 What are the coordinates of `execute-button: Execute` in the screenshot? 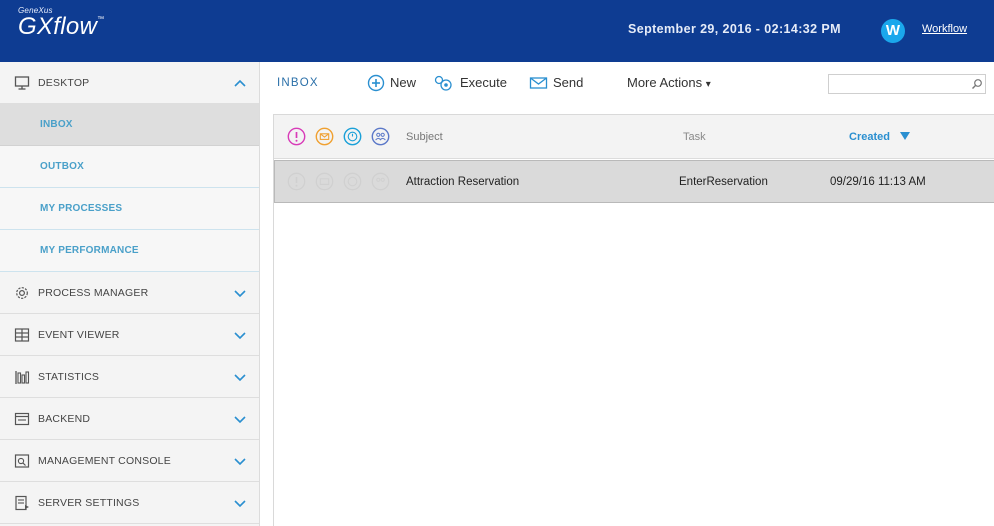 It's located at (474, 83).